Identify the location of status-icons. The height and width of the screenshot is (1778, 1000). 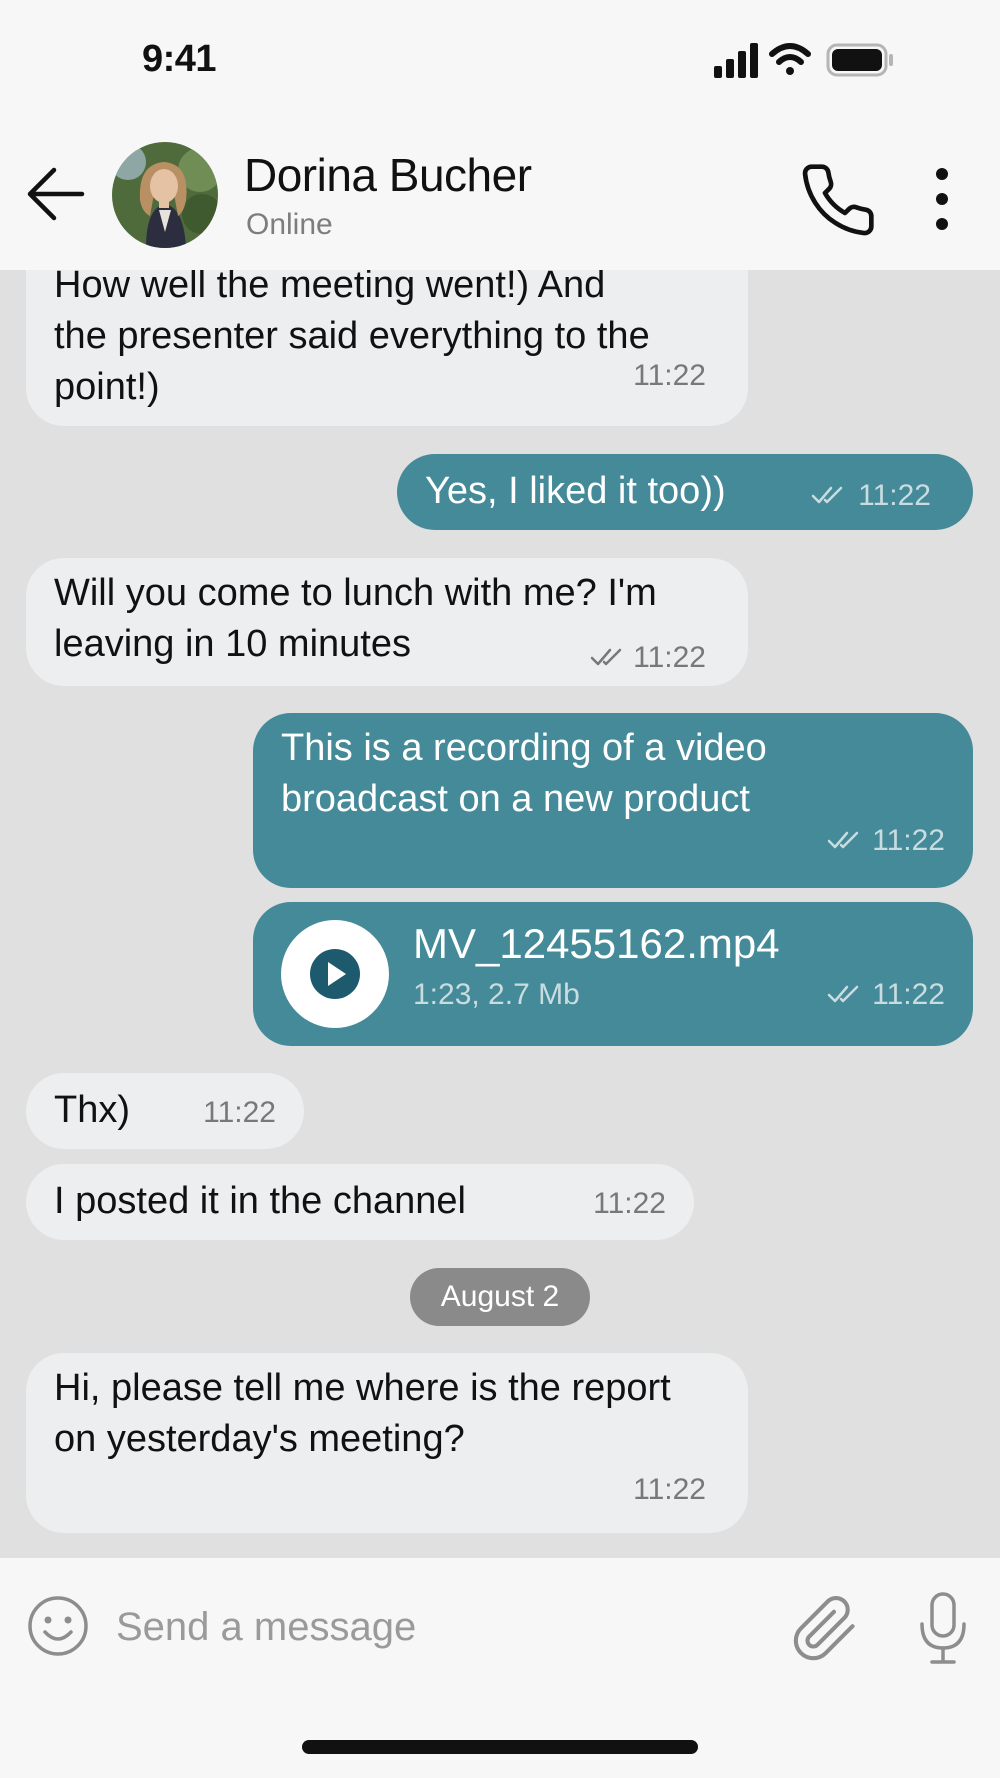
(803, 60).